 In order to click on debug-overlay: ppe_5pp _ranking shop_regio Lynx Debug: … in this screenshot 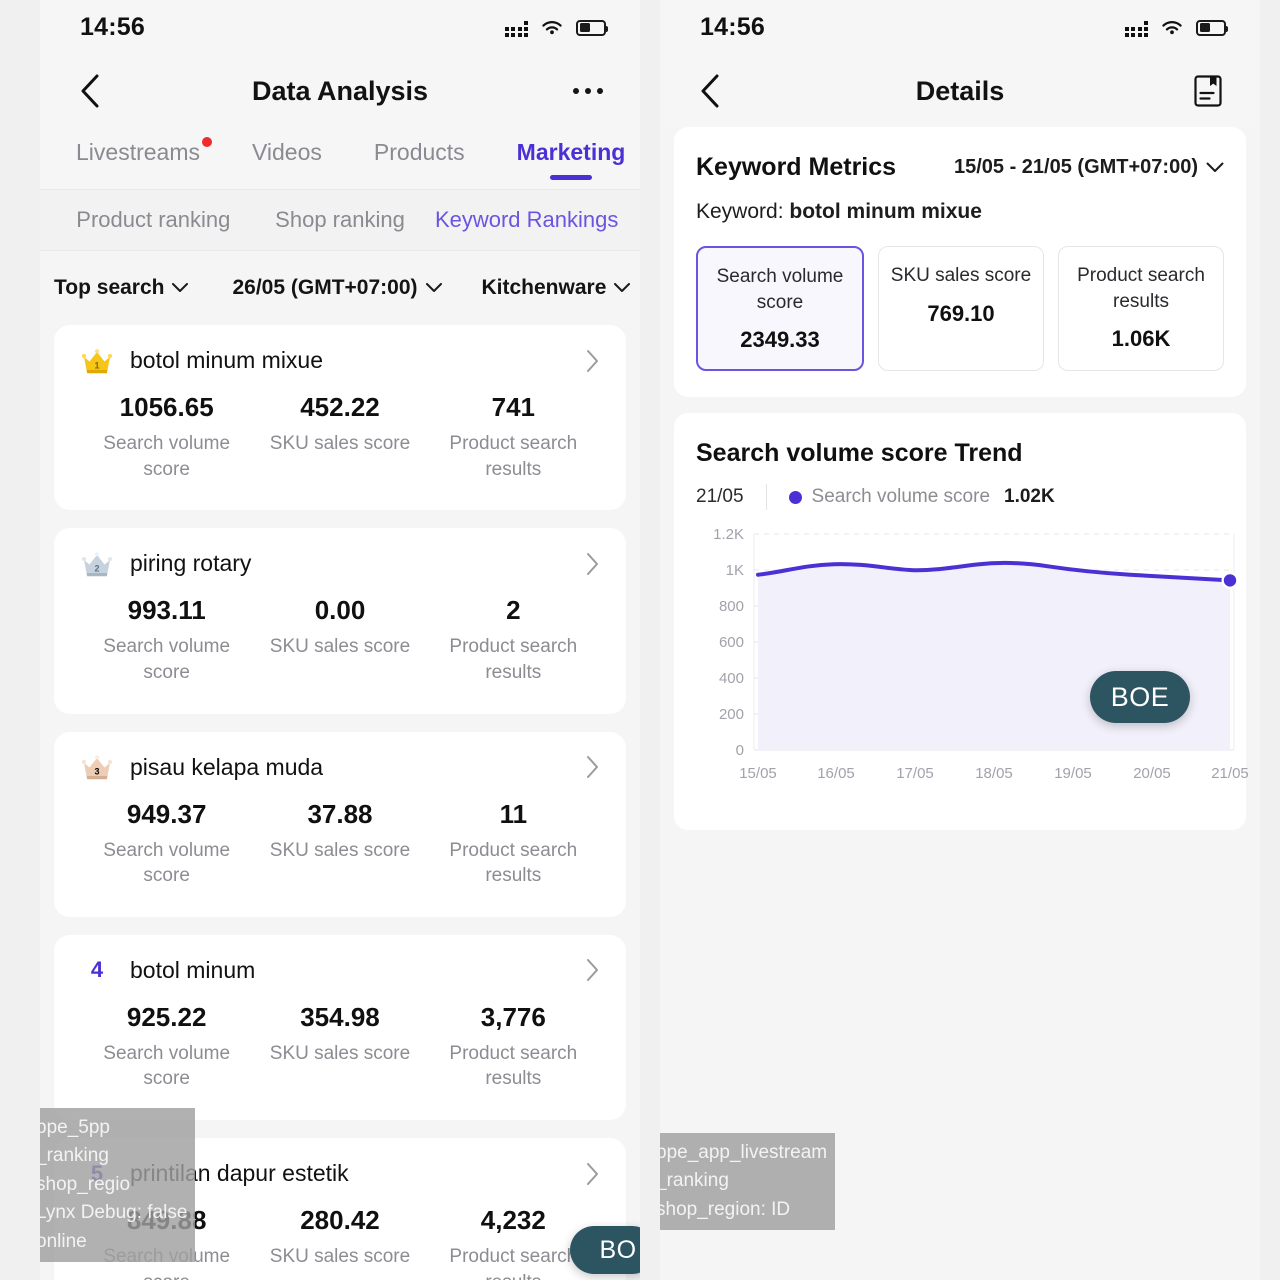, I will do `click(118, 1184)`.